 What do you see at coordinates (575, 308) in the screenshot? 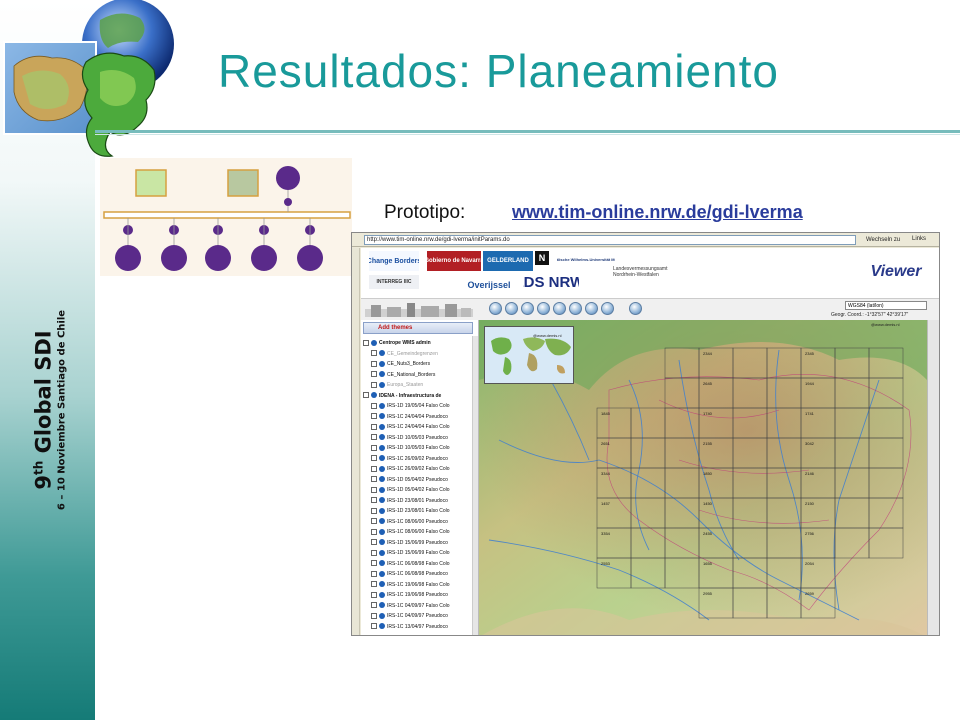
I see `hand-icon` at bounding box center [575, 308].